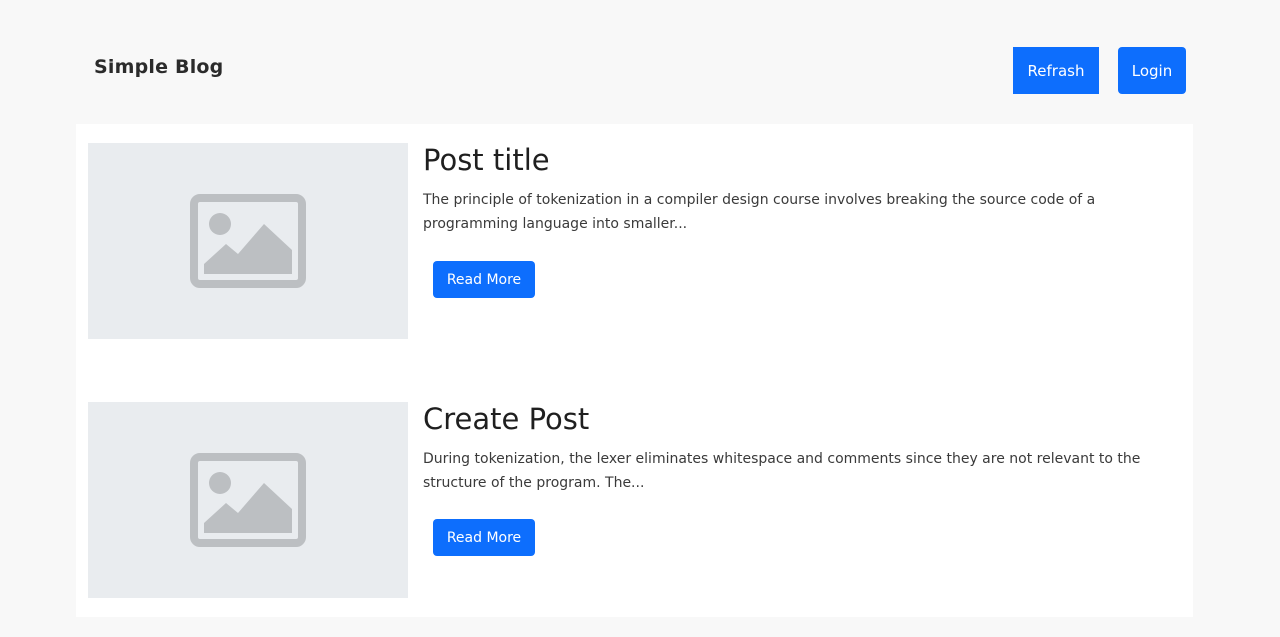 Image resolution: width=1280 pixels, height=637 pixels. What do you see at coordinates (158, 67) in the screenshot?
I see `site-brand: Simple Blog` at bounding box center [158, 67].